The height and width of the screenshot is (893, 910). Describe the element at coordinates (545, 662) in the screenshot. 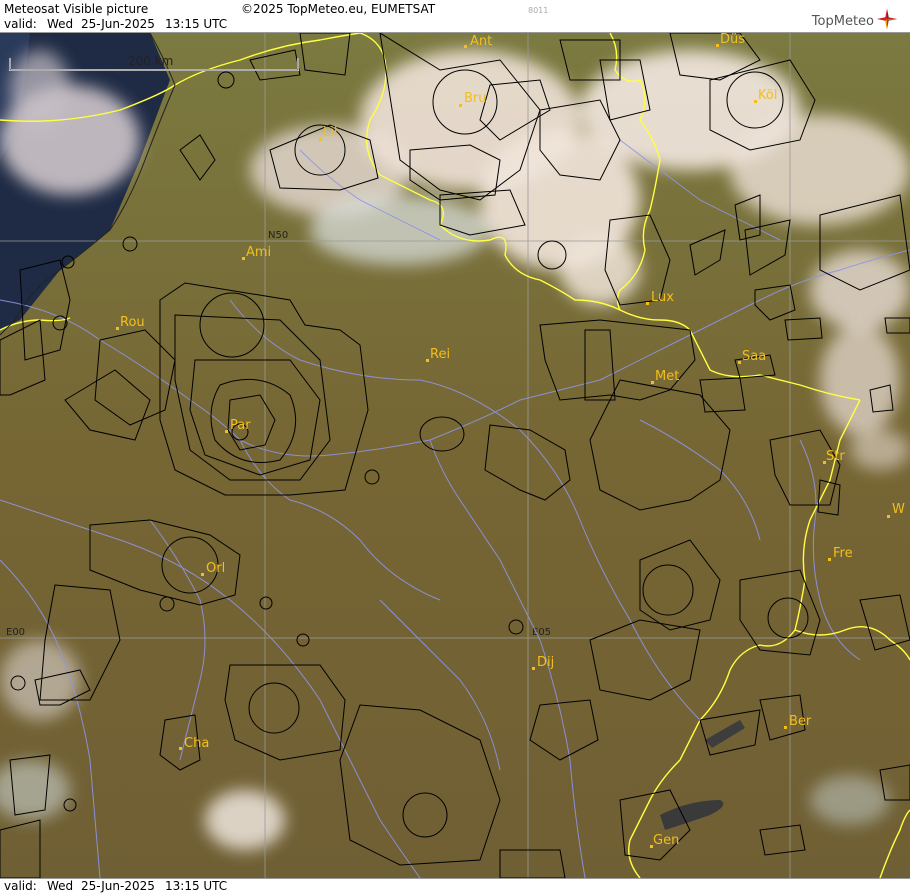

I see `city-label-dij: Dij` at that location.